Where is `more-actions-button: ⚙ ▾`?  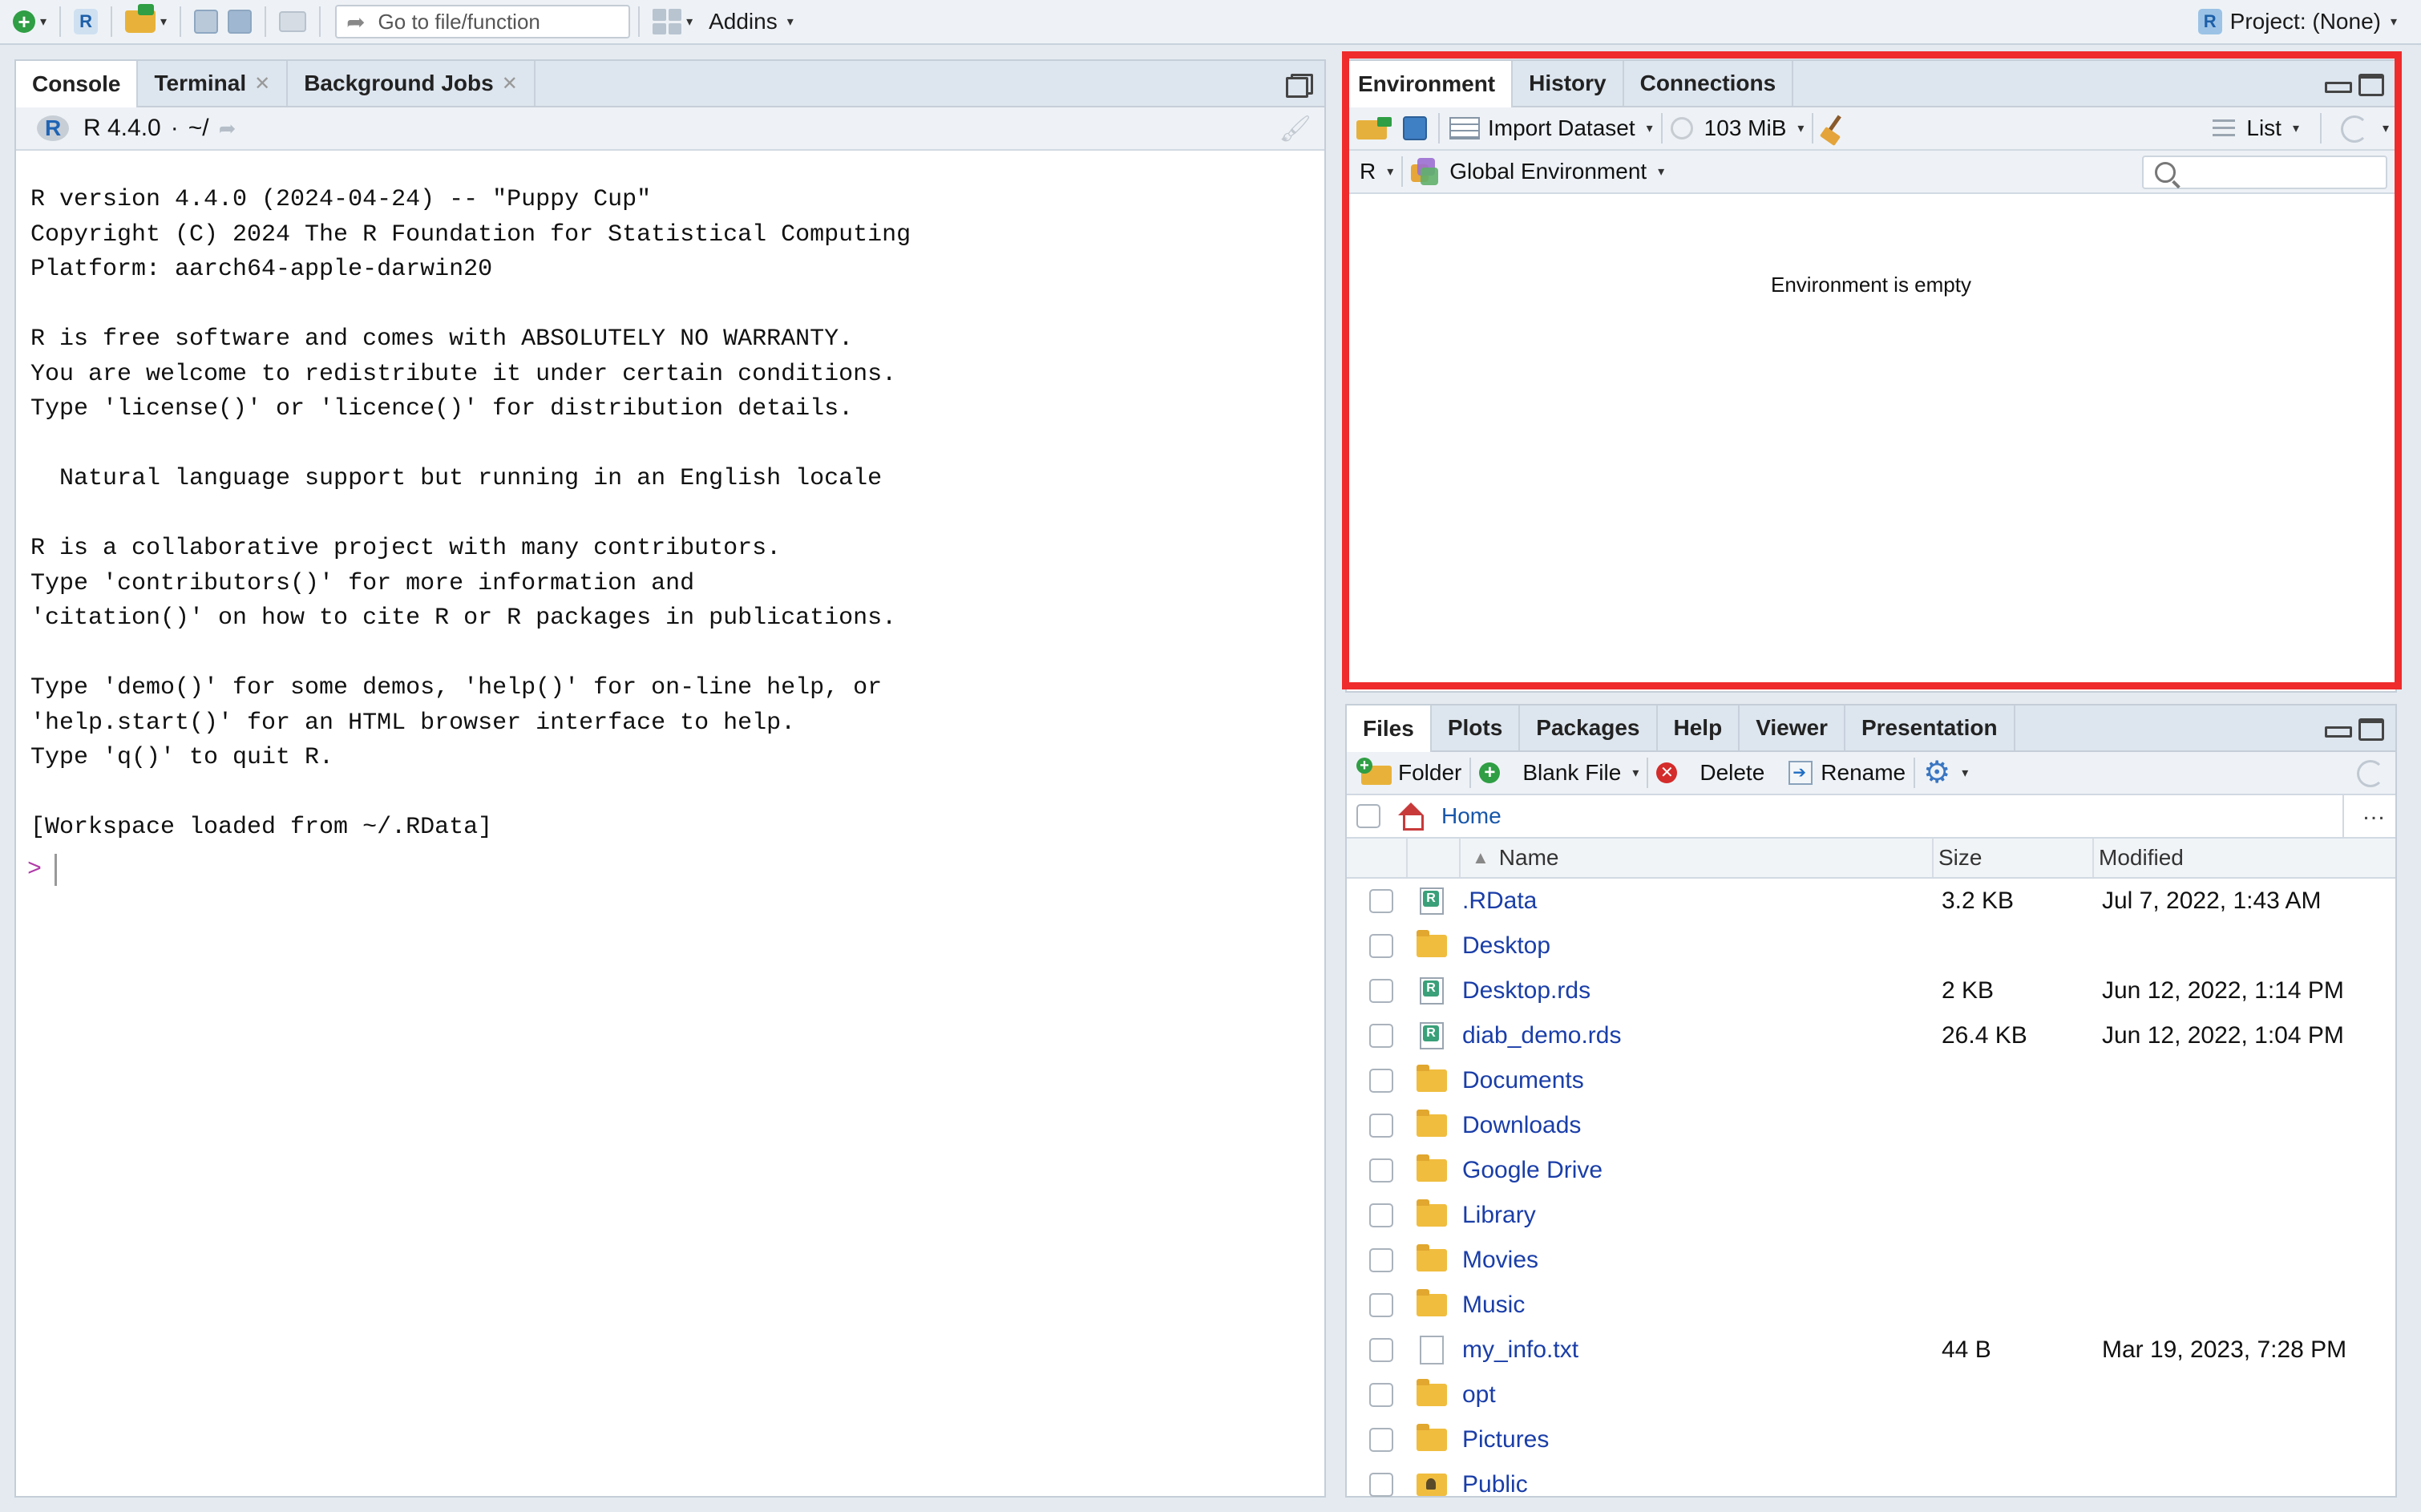
more-actions-button: ⚙ ▾ is located at coordinates (1945, 772).